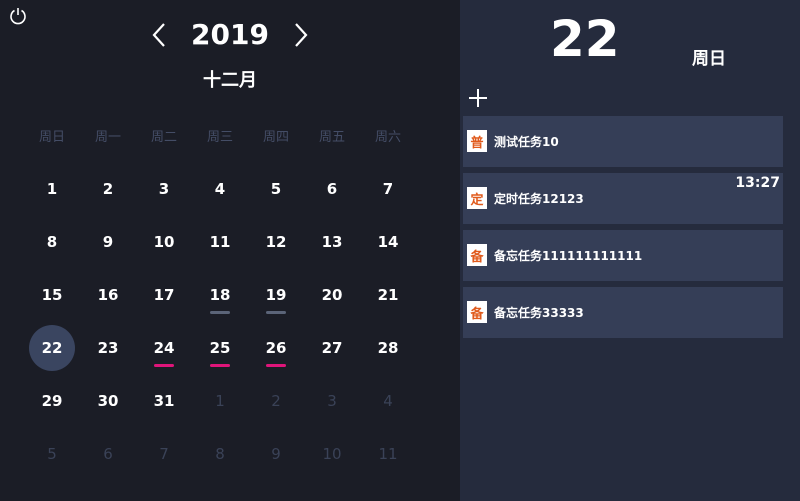 This screenshot has height=501, width=800. I want to click on chevron-right-icon, so click(301, 35).